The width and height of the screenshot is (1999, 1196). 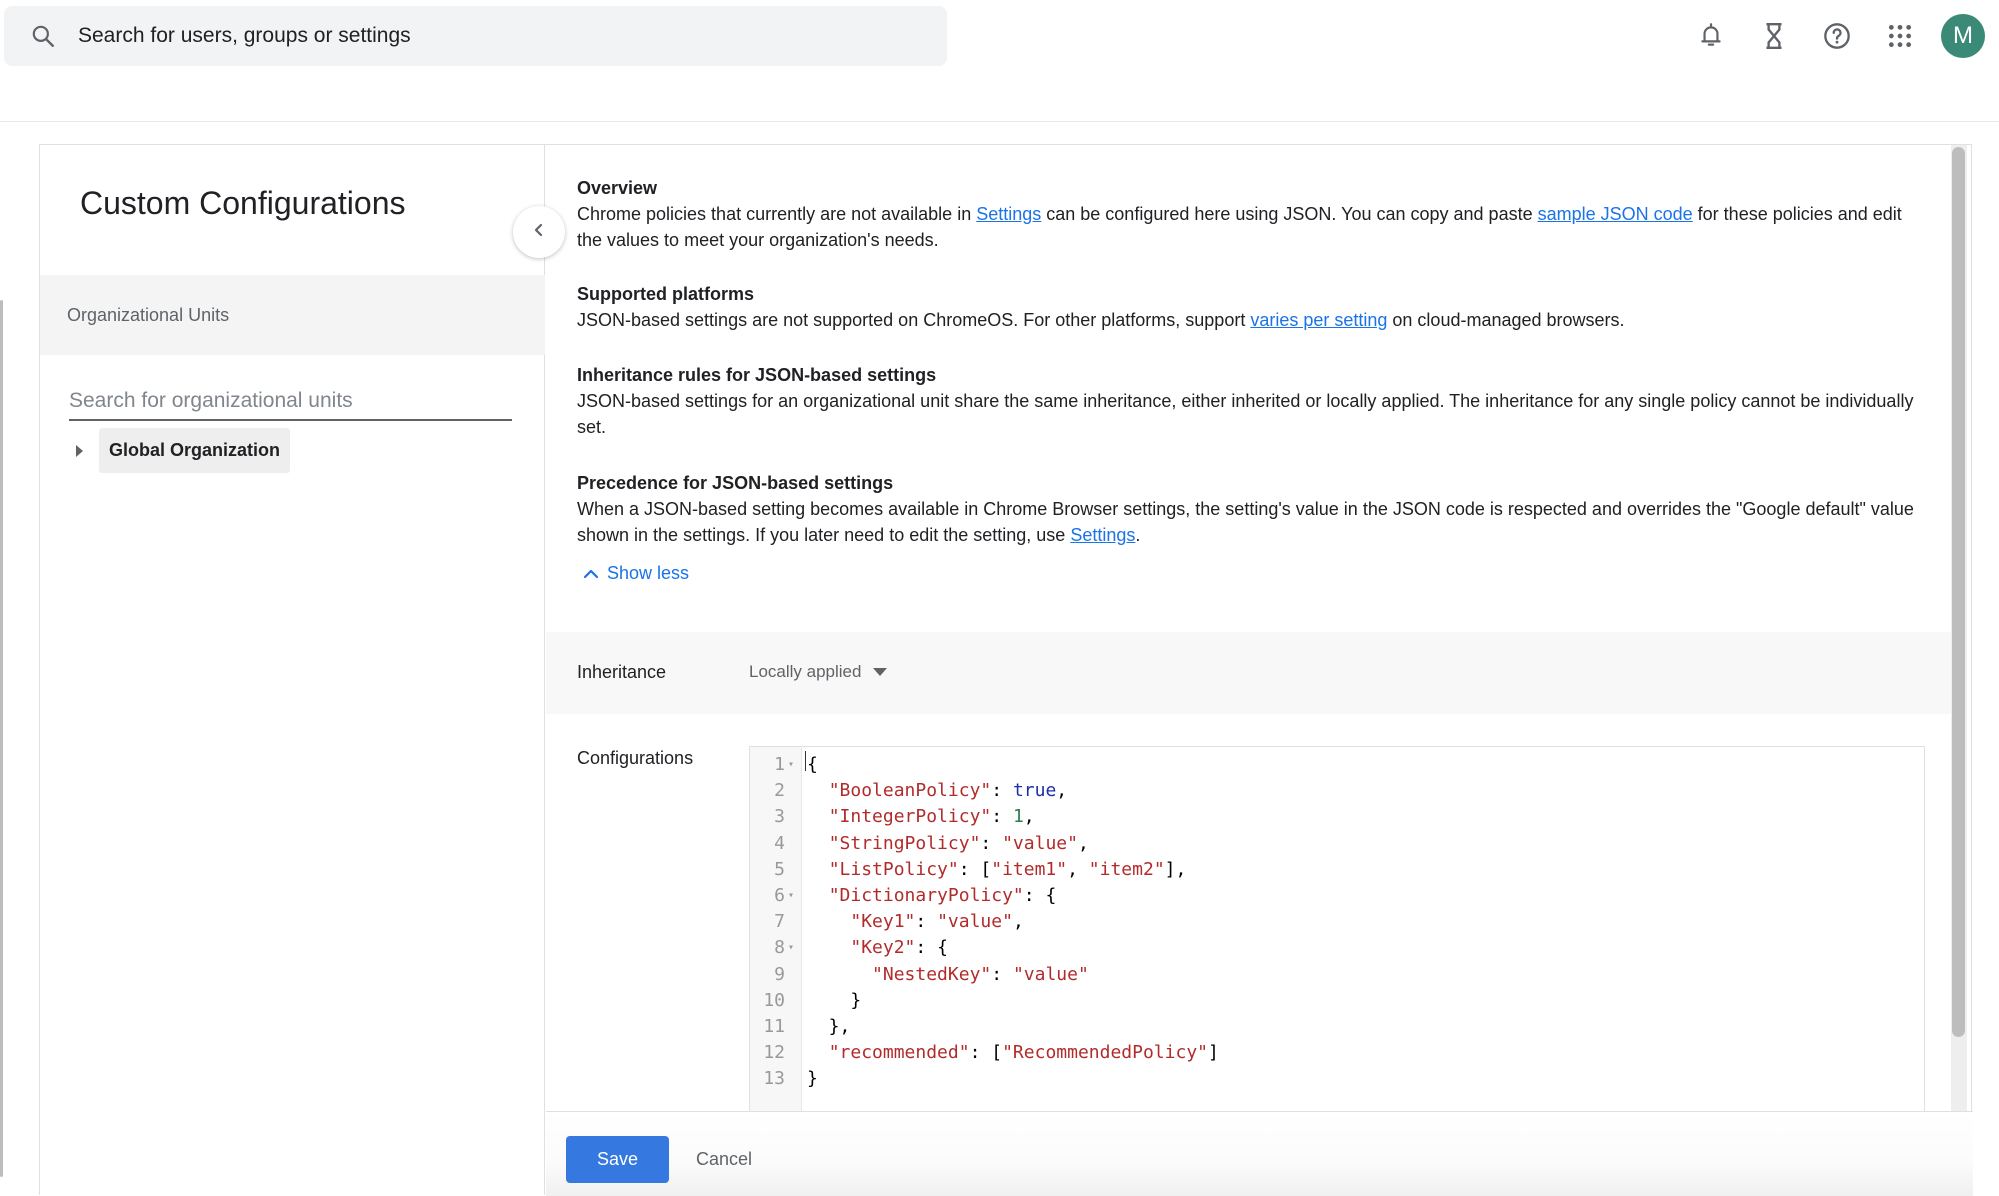 I want to click on code-line: 9 "NestedKey": "value", so click(x=1337, y=975).